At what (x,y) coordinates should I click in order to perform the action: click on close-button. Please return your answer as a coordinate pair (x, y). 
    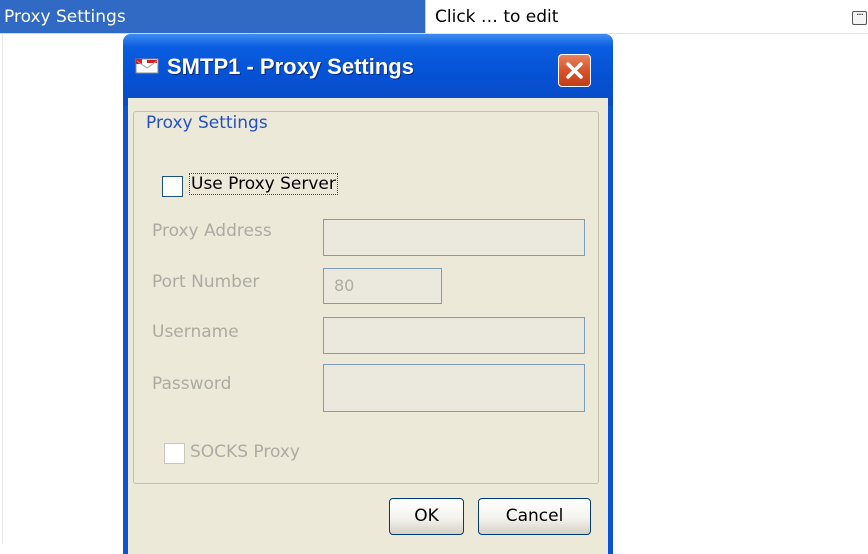
    Looking at the image, I should click on (574, 70).